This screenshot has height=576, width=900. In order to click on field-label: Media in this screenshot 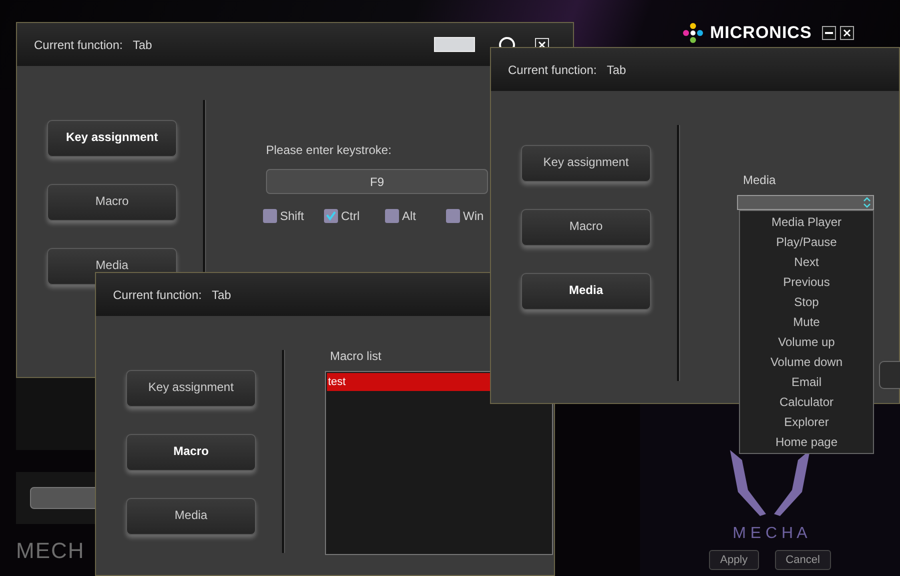, I will do `click(760, 180)`.